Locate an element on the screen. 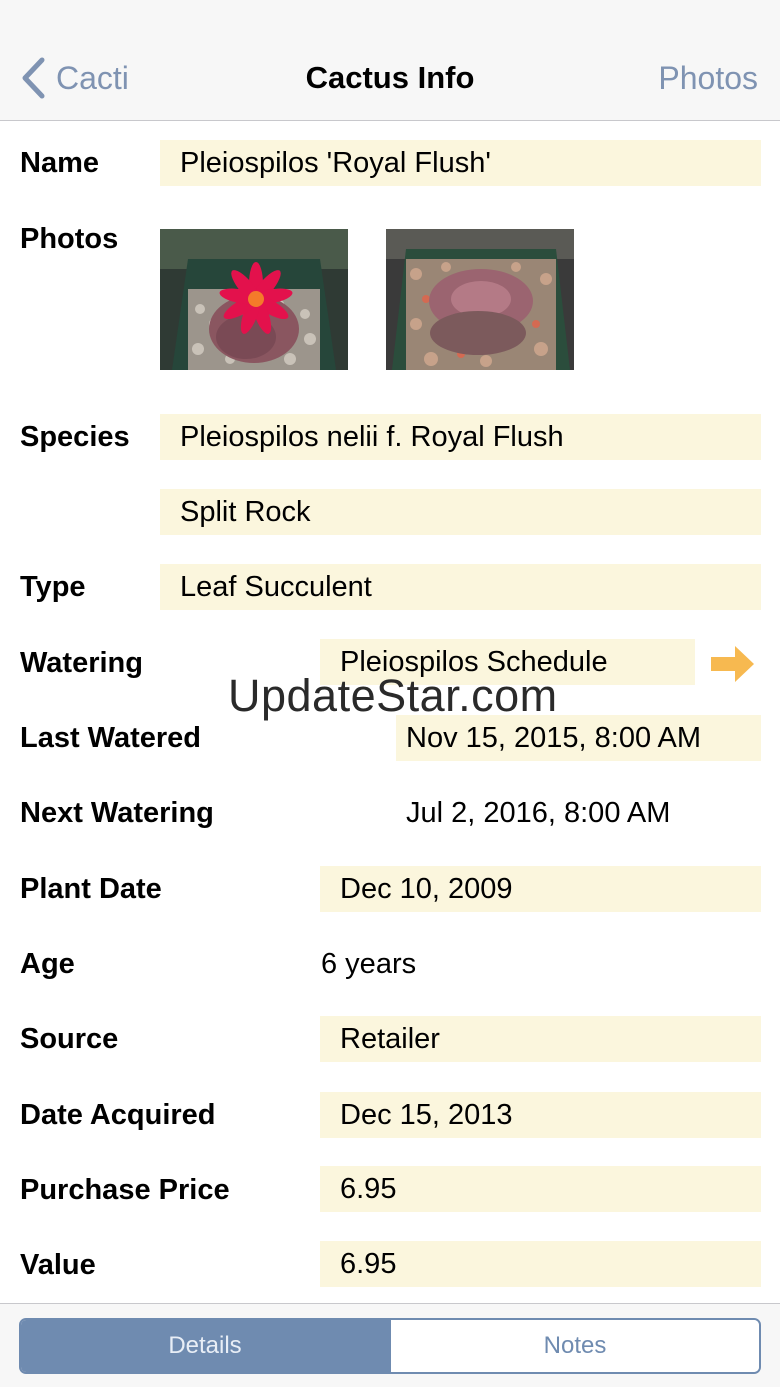  age-value: 6 years is located at coordinates (369, 964).